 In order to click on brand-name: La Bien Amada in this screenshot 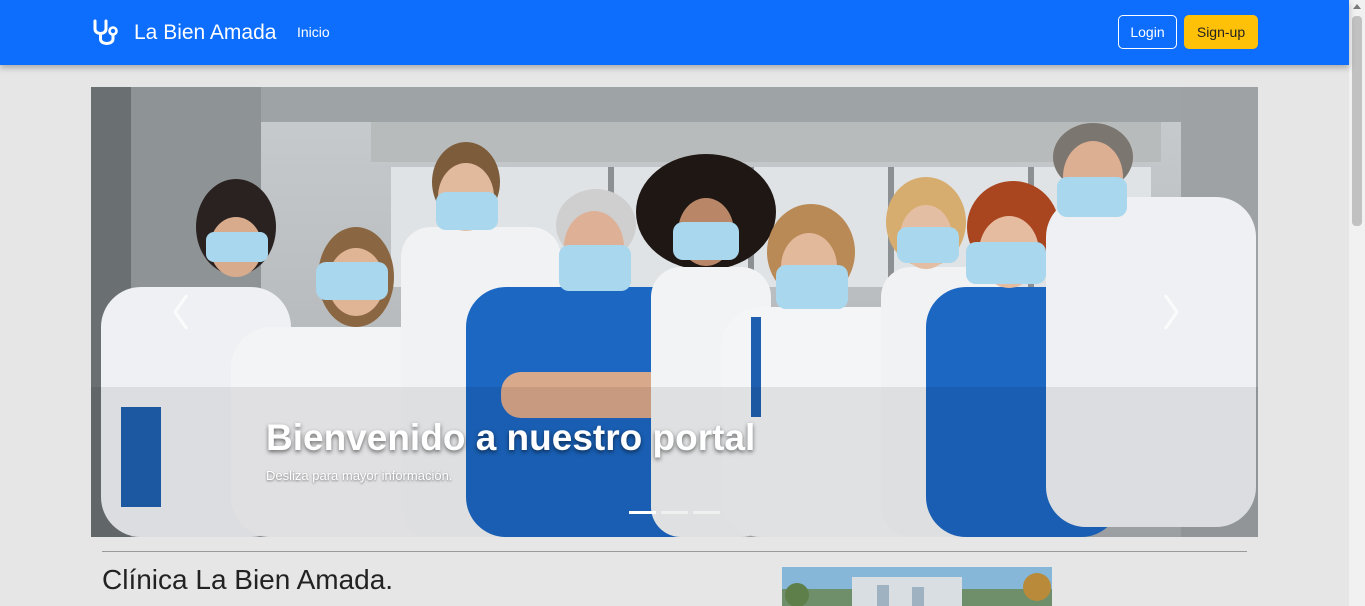, I will do `click(205, 32)`.